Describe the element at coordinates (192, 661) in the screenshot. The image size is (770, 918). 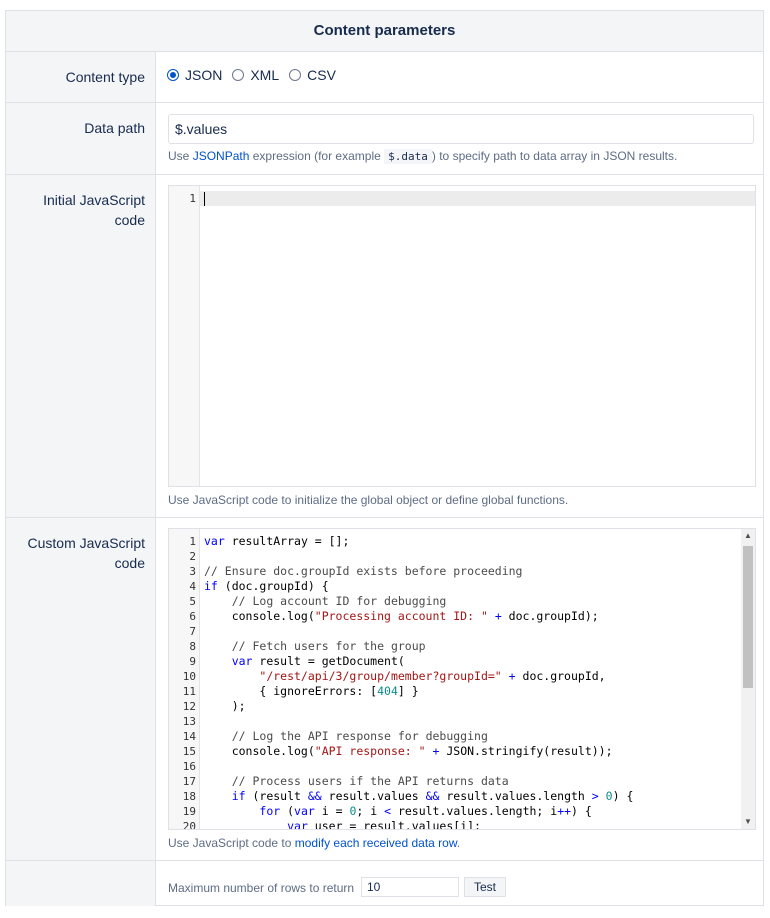
I see `line-number: 9` at that location.